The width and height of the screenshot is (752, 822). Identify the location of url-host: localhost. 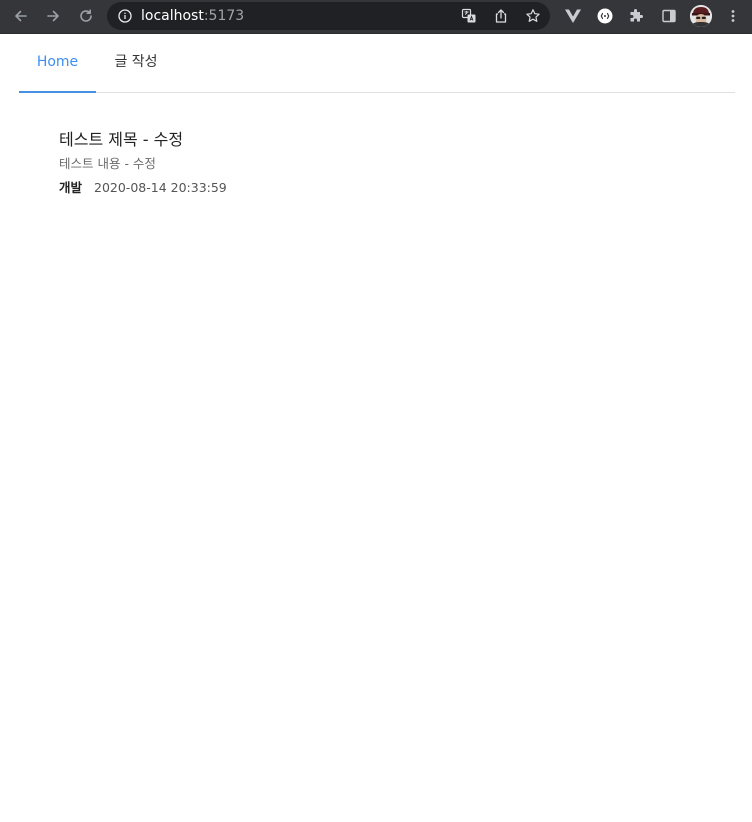
(172, 16).